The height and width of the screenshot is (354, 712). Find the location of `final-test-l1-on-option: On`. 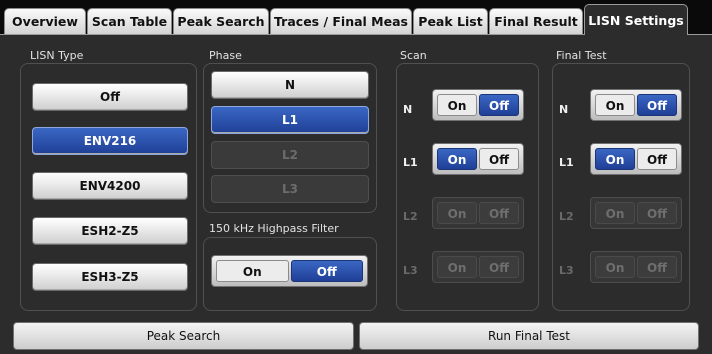

final-test-l1-on-option: On is located at coordinates (615, 159).